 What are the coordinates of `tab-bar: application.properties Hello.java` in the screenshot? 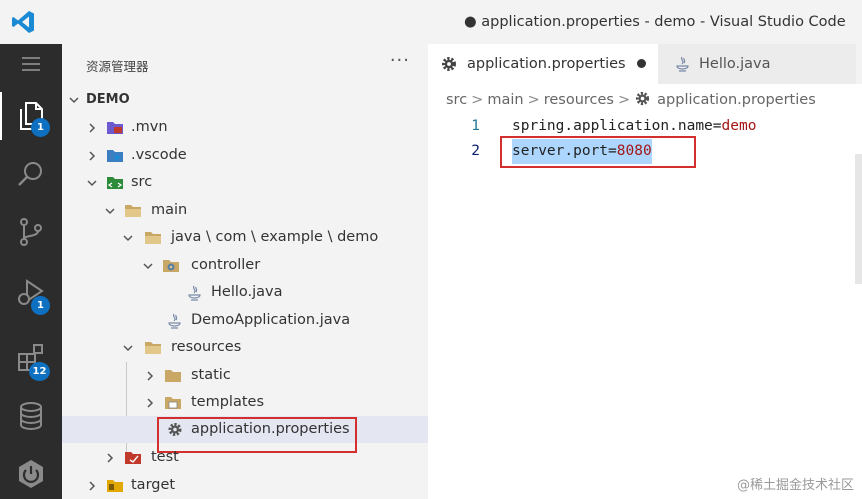 It's located at (645, 64).